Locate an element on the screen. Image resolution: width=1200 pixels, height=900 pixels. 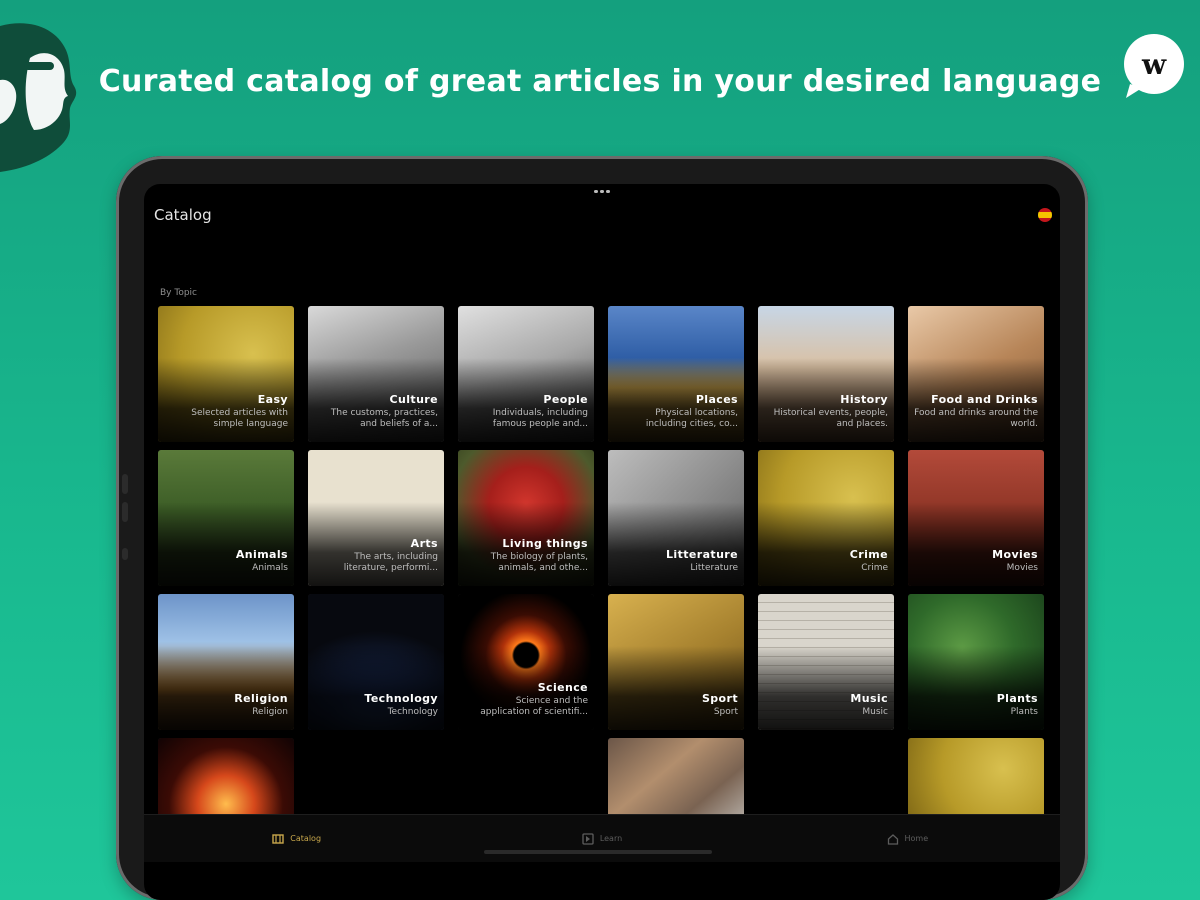
topic-description: Sport is located at coordinates (725, 712).